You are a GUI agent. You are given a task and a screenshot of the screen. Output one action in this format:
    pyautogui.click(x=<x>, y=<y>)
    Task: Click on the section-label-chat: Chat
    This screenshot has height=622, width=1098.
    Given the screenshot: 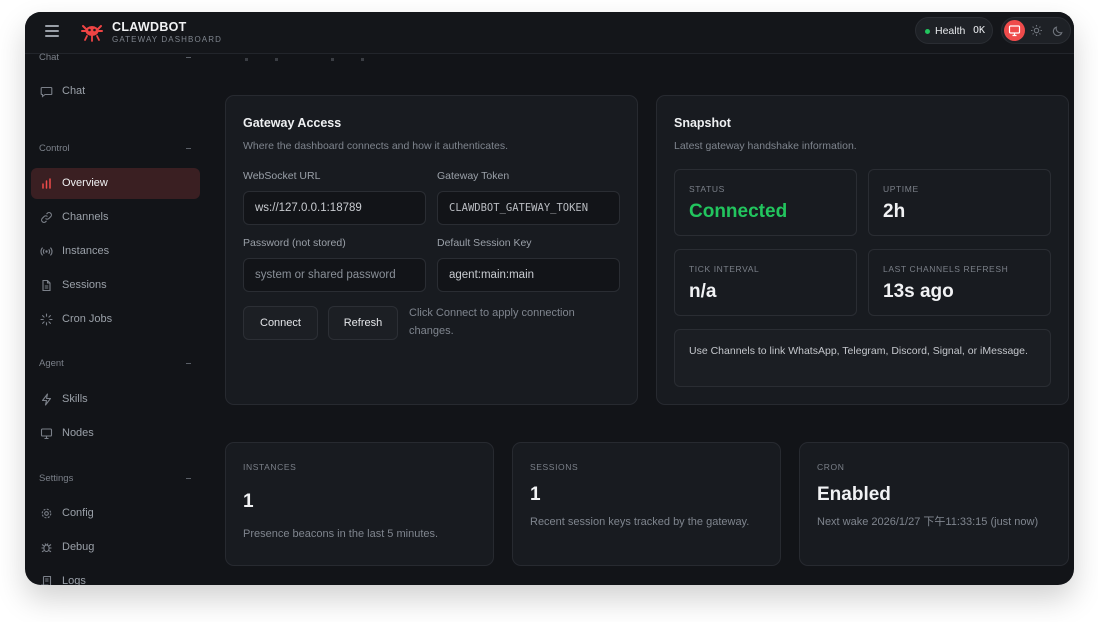 What is the action you would take?
    pyautogui.click(x=49, y=57)
    